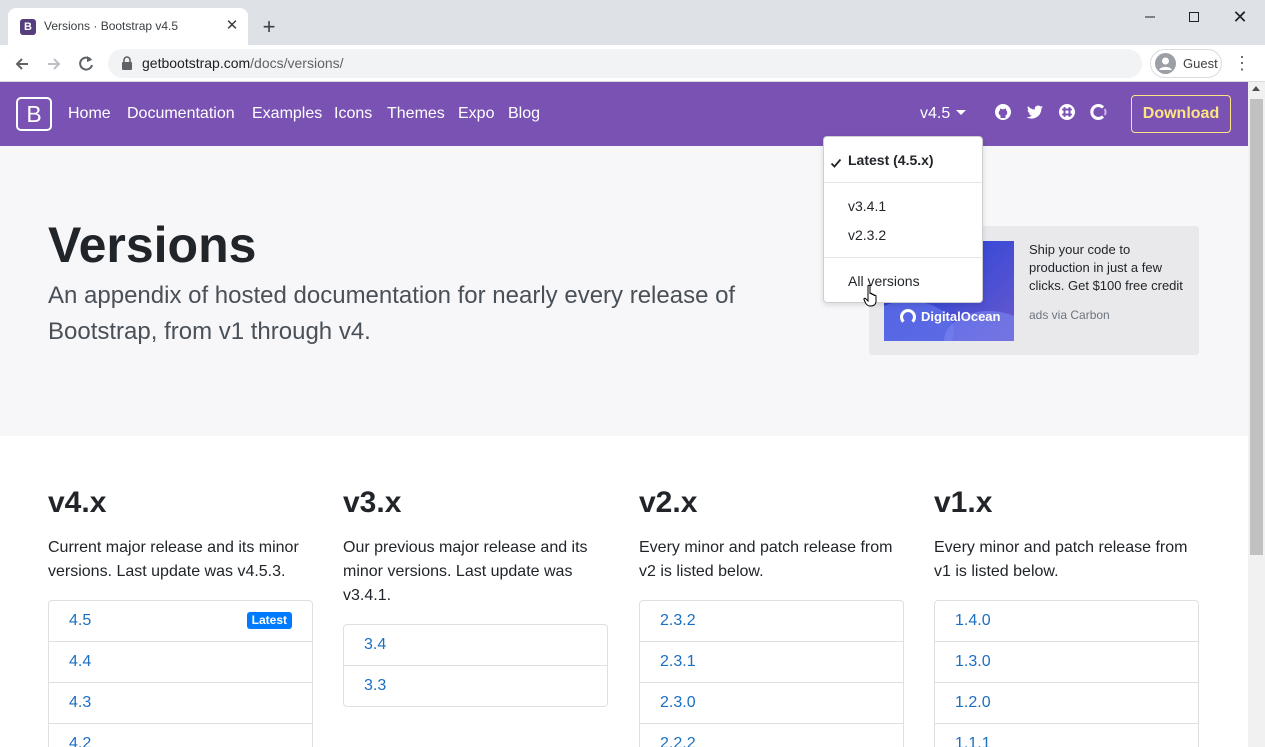 This screenshot has width=1265, height=747. Describe the element at coordinates (668, 502) in the screenshot. I see `column-title: v2.x` at that location.